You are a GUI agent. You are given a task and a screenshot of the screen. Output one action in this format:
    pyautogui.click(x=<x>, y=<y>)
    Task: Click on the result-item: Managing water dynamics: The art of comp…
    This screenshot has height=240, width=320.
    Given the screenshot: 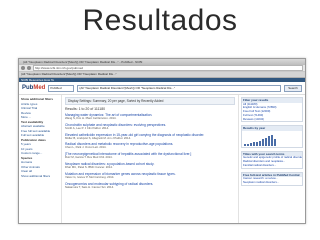 What is the action you would take?
    pyautogui.click(x=150, y=116)
    